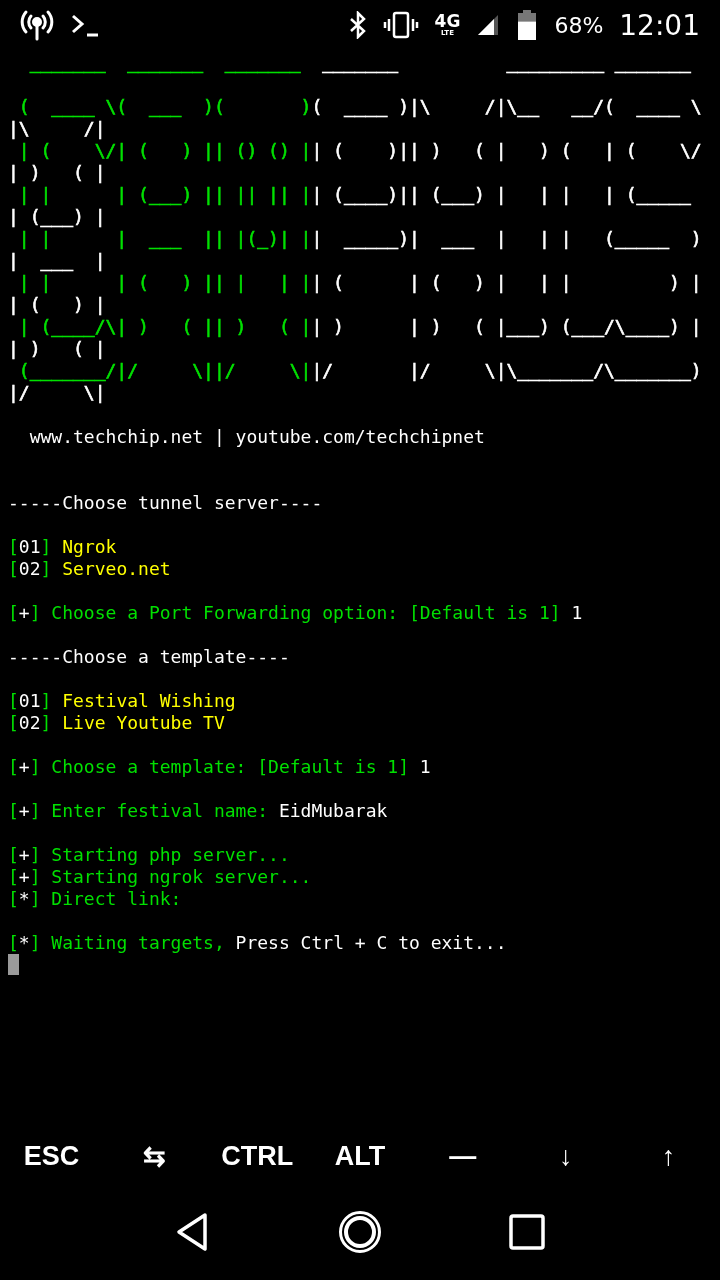  Describe the element at coordinates (668, 1156) in the screenshot. I see `extra-key: ↑` at that location.